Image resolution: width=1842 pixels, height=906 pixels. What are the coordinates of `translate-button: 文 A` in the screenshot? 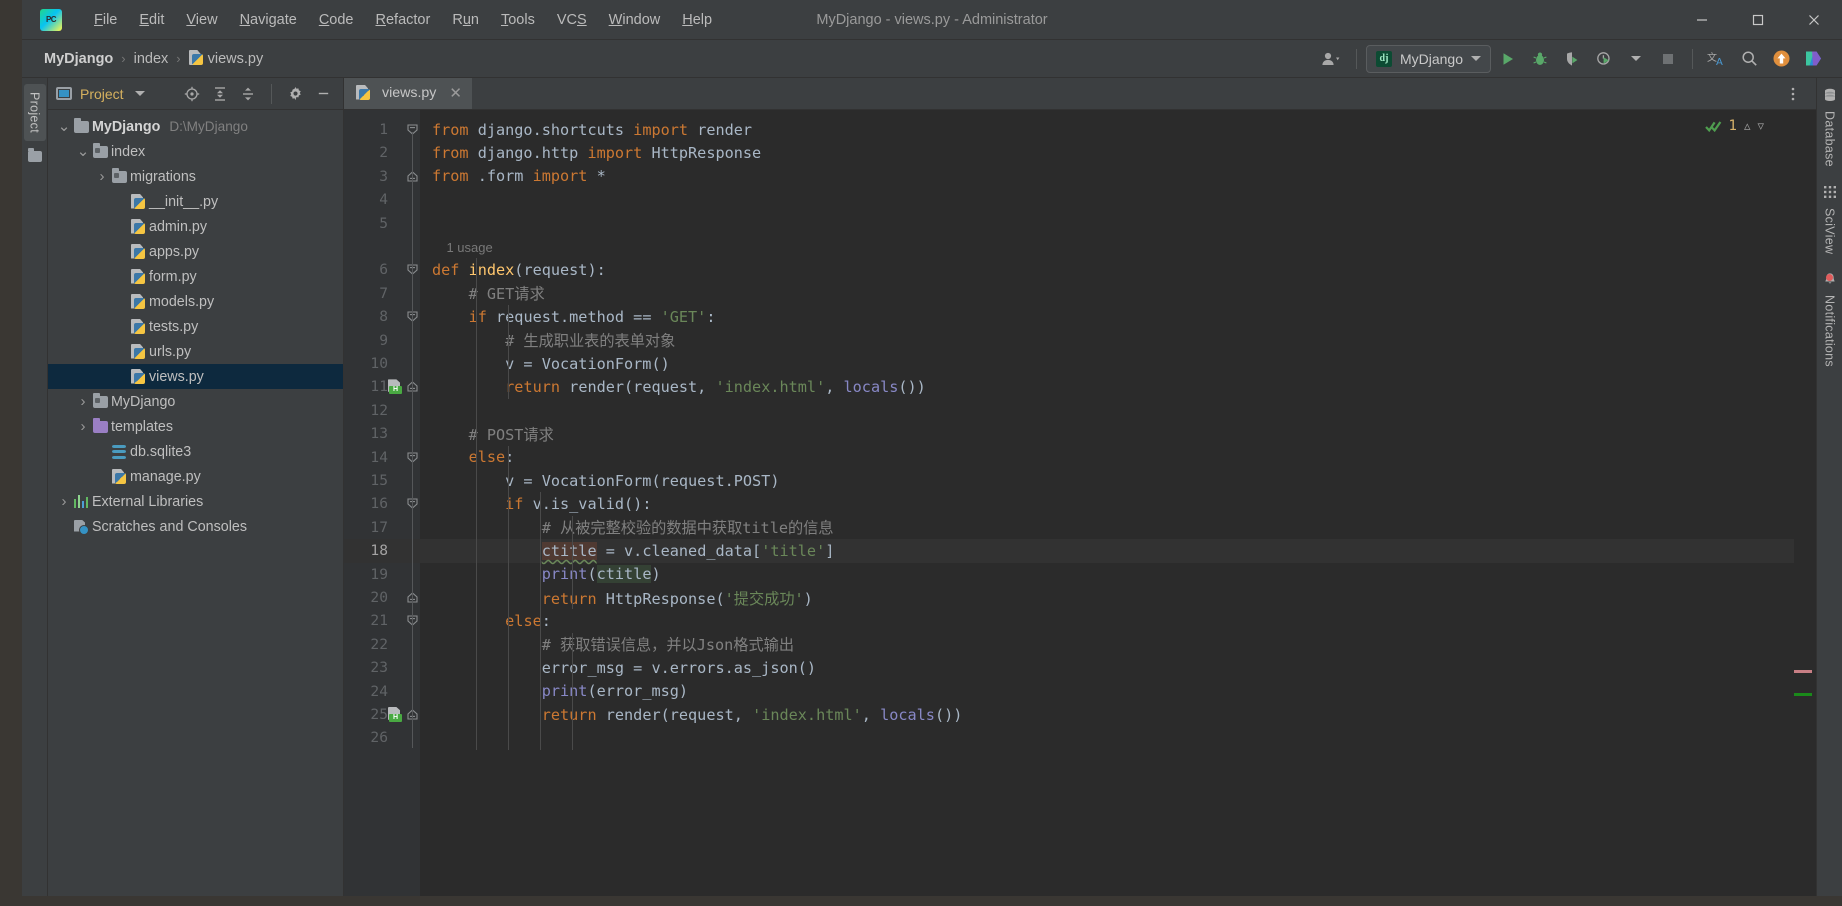 It's located at (1717, 59).